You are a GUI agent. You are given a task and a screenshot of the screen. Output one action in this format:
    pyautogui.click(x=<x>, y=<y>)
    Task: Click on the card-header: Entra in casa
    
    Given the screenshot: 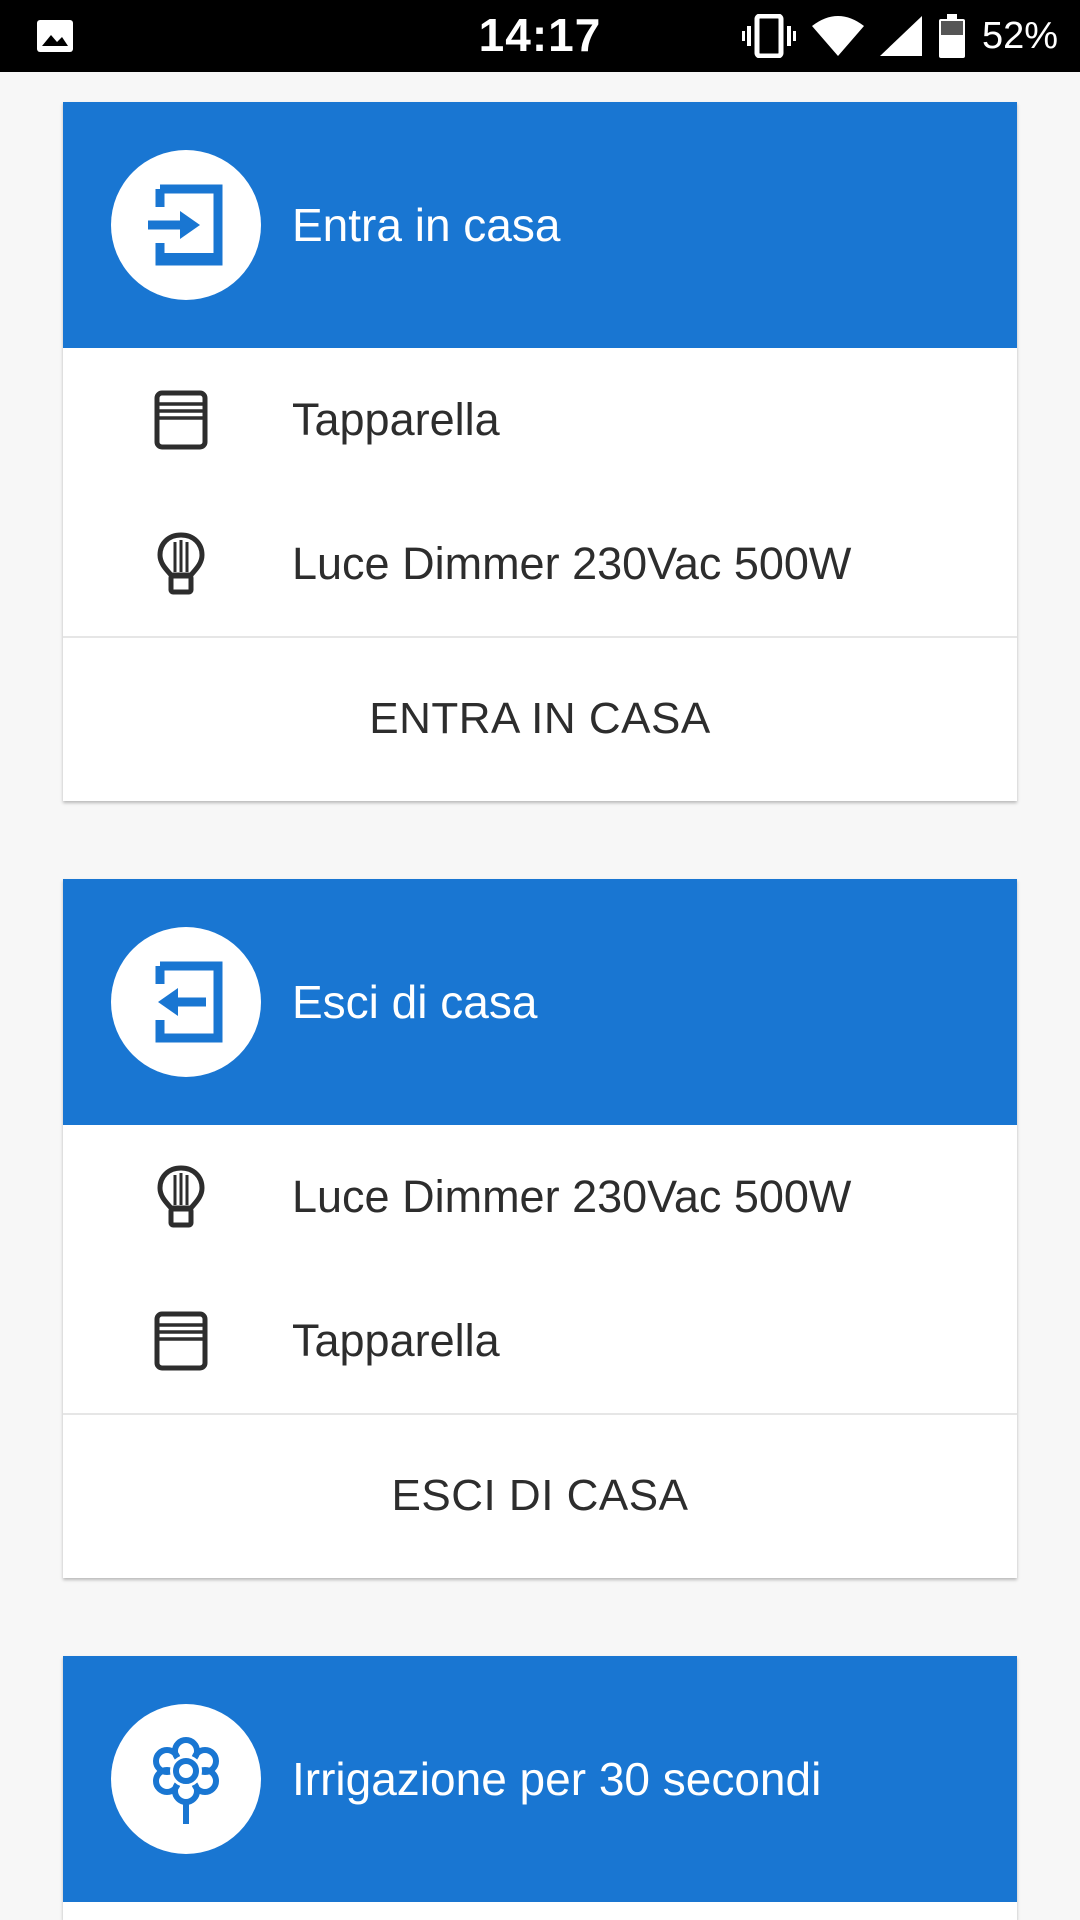 What is the action you would take?
    pyautogui.click(x=540, y=225)
    